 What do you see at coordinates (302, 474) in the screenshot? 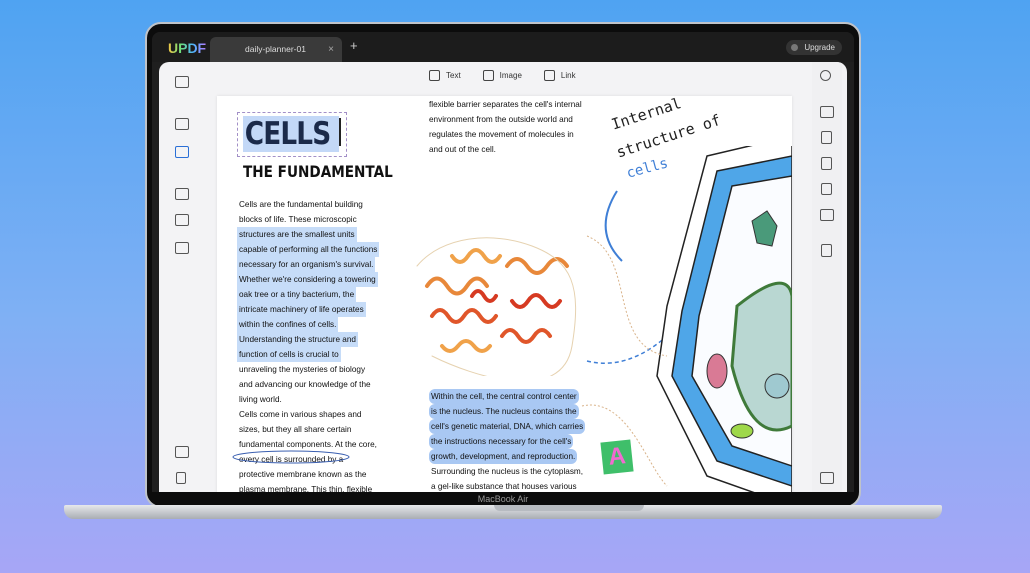
I see `text-line: protective membrane known as the` at bounding box center [302, 474].